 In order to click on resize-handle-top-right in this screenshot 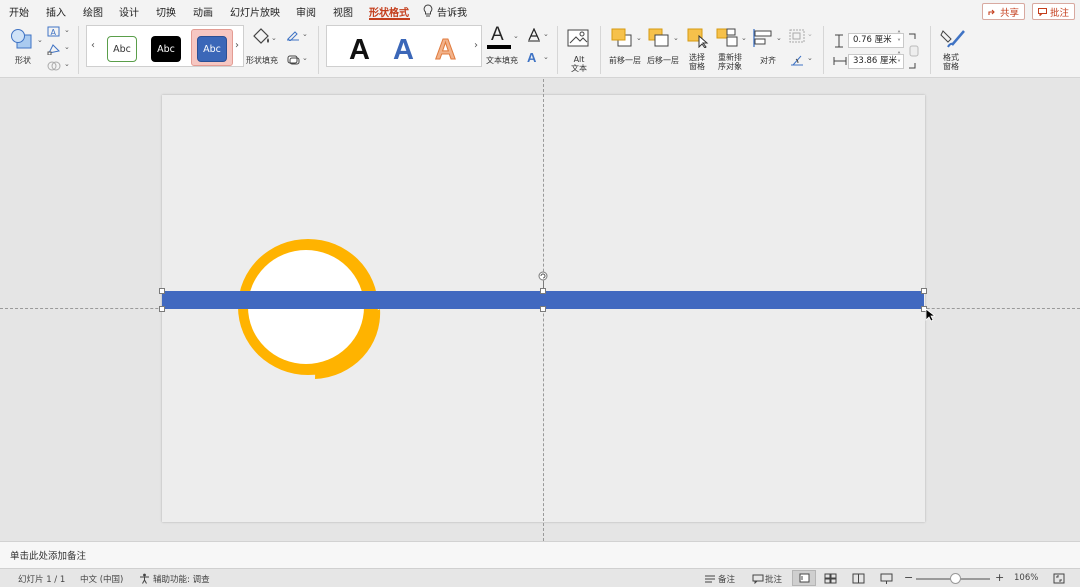, I will do `click(924, 291)`.